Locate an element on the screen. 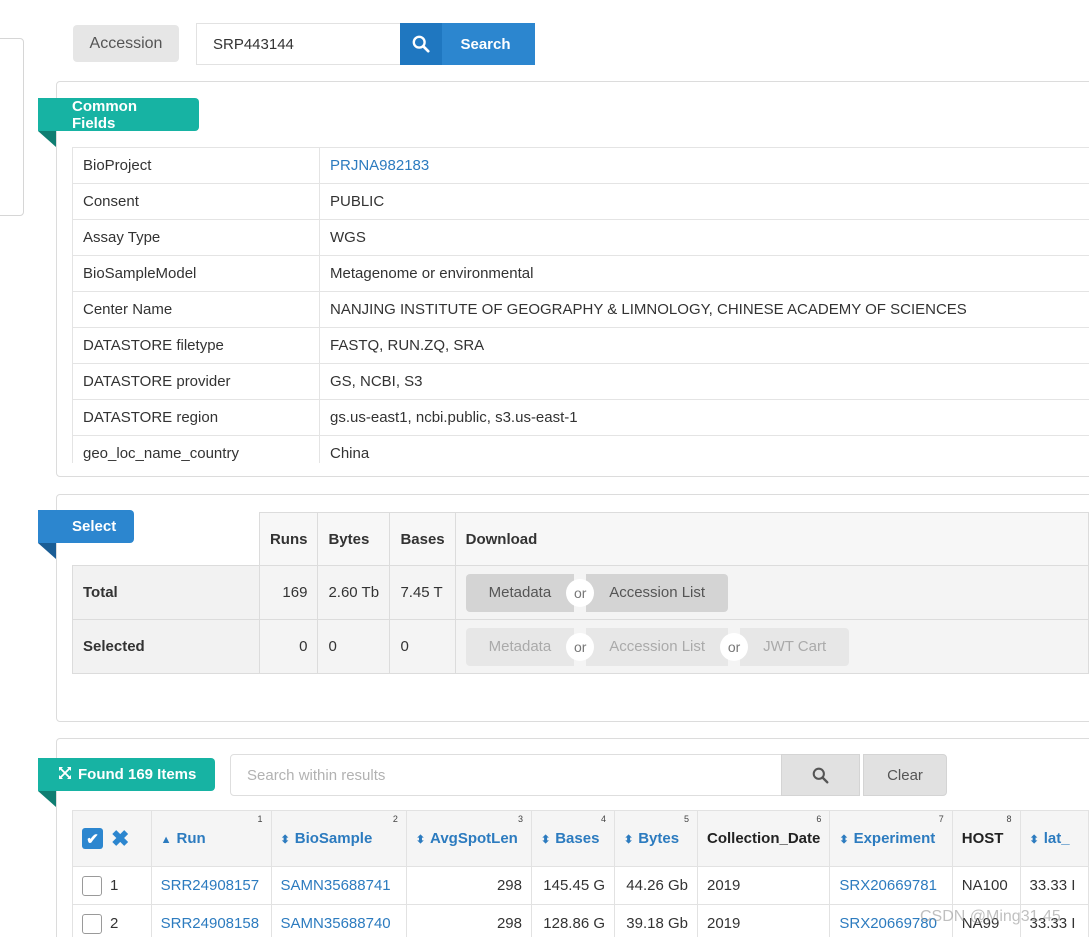  col-header-bytes: ⬍ Bytes 5 is located at coordinates (656, 838).